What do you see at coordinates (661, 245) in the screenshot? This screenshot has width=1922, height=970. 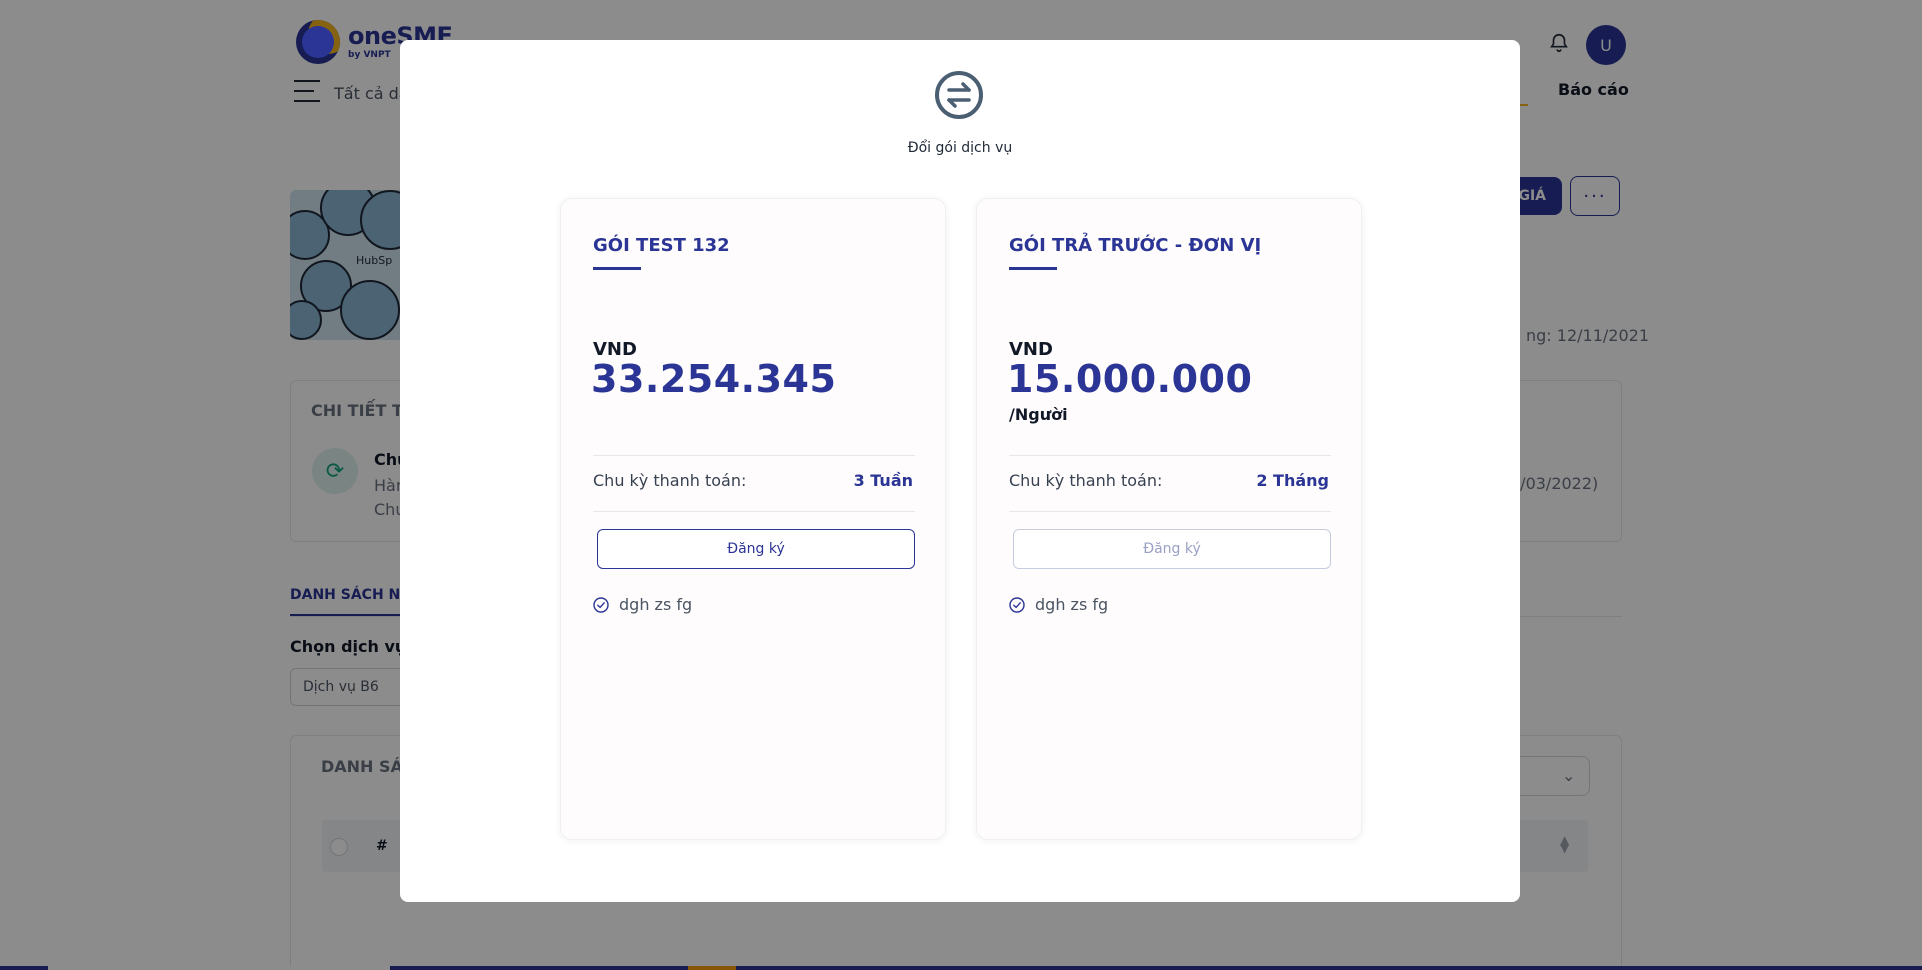 I see `plan-name: GÓI TEST 132` at bounding box center [661, 245].